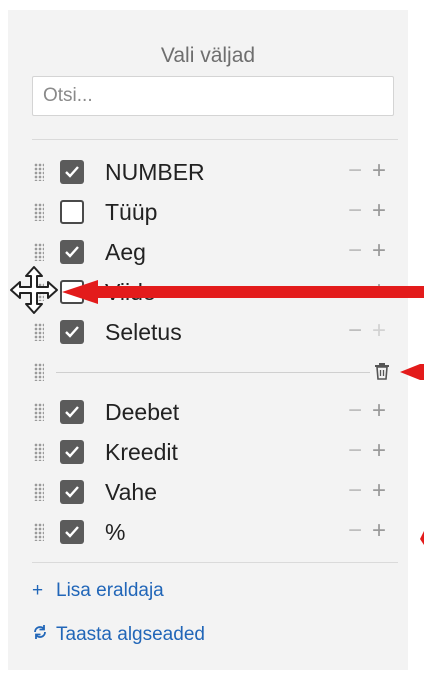 This screenshot has height=675, width=424. What do you see at coordinates (72, 412) in the screenshot?
I see `checkbox-deebet` at bounding box center [72, 412].